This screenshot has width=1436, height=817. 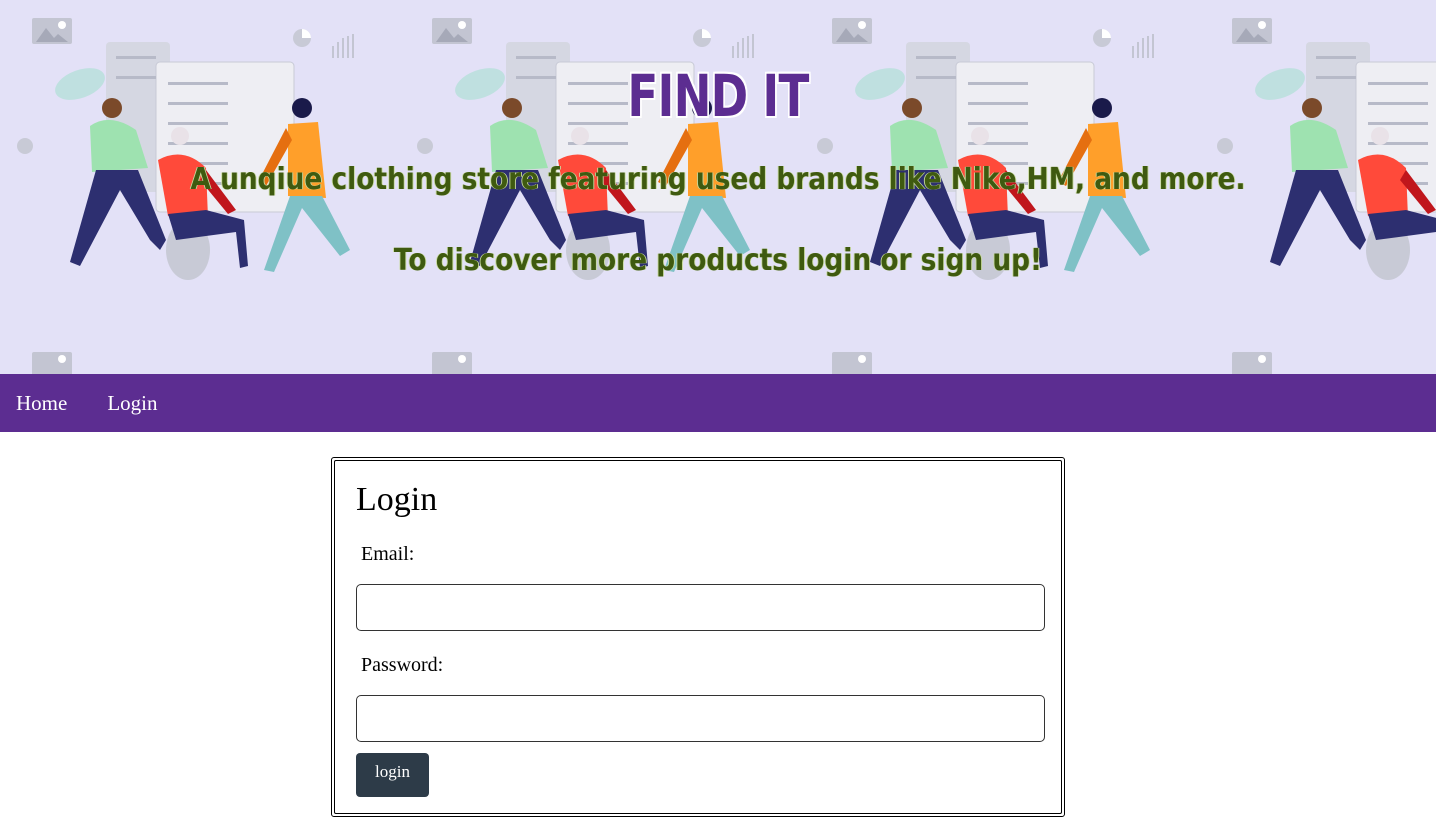 What do you see at coordinates (718, 96) in the screenshot?
I see `hero-title: FIND IT` at bounding box center [718, 96].